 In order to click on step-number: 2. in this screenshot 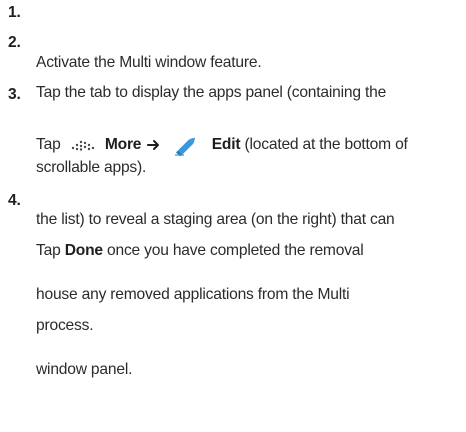, I will do `click(14, 42)`.